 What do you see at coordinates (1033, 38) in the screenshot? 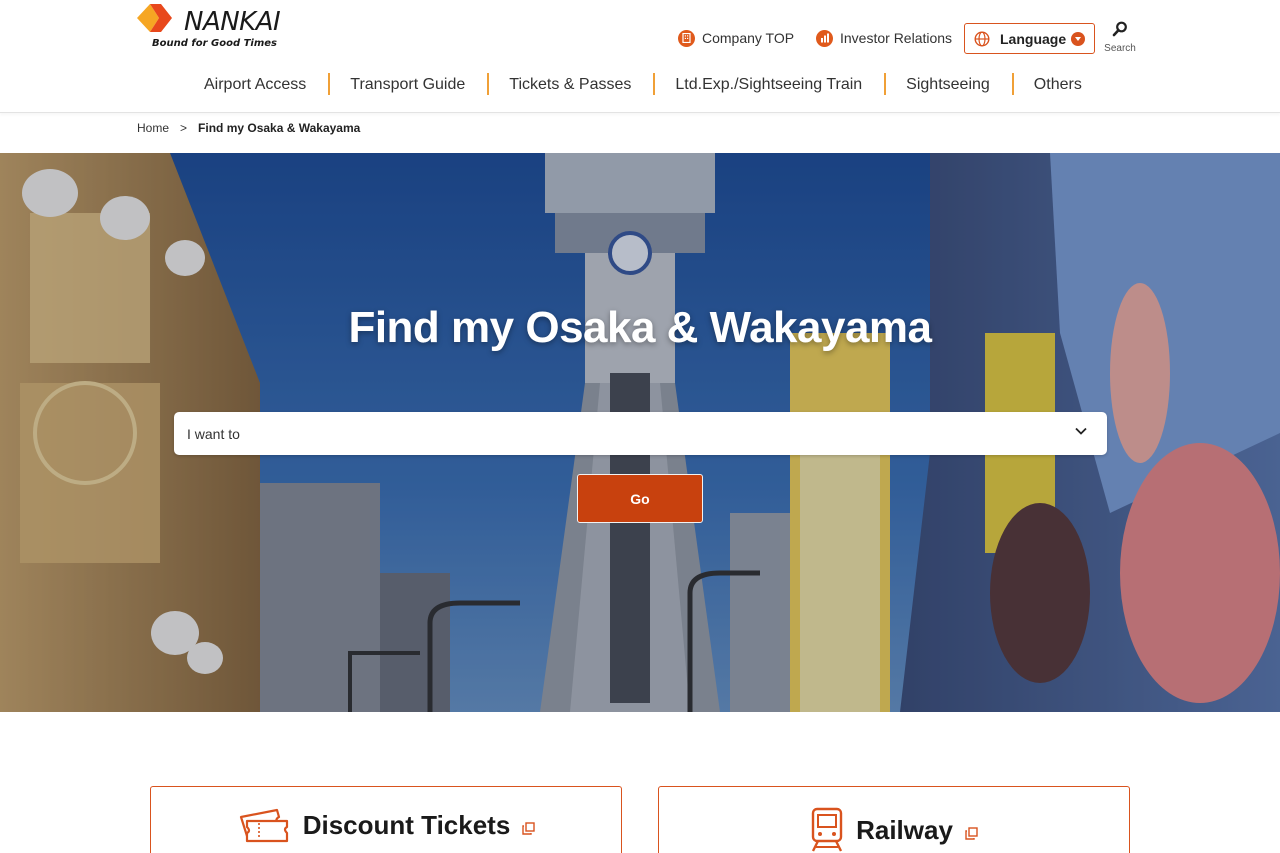
I see `language-label: Language` at bounding box center [1033, 38].